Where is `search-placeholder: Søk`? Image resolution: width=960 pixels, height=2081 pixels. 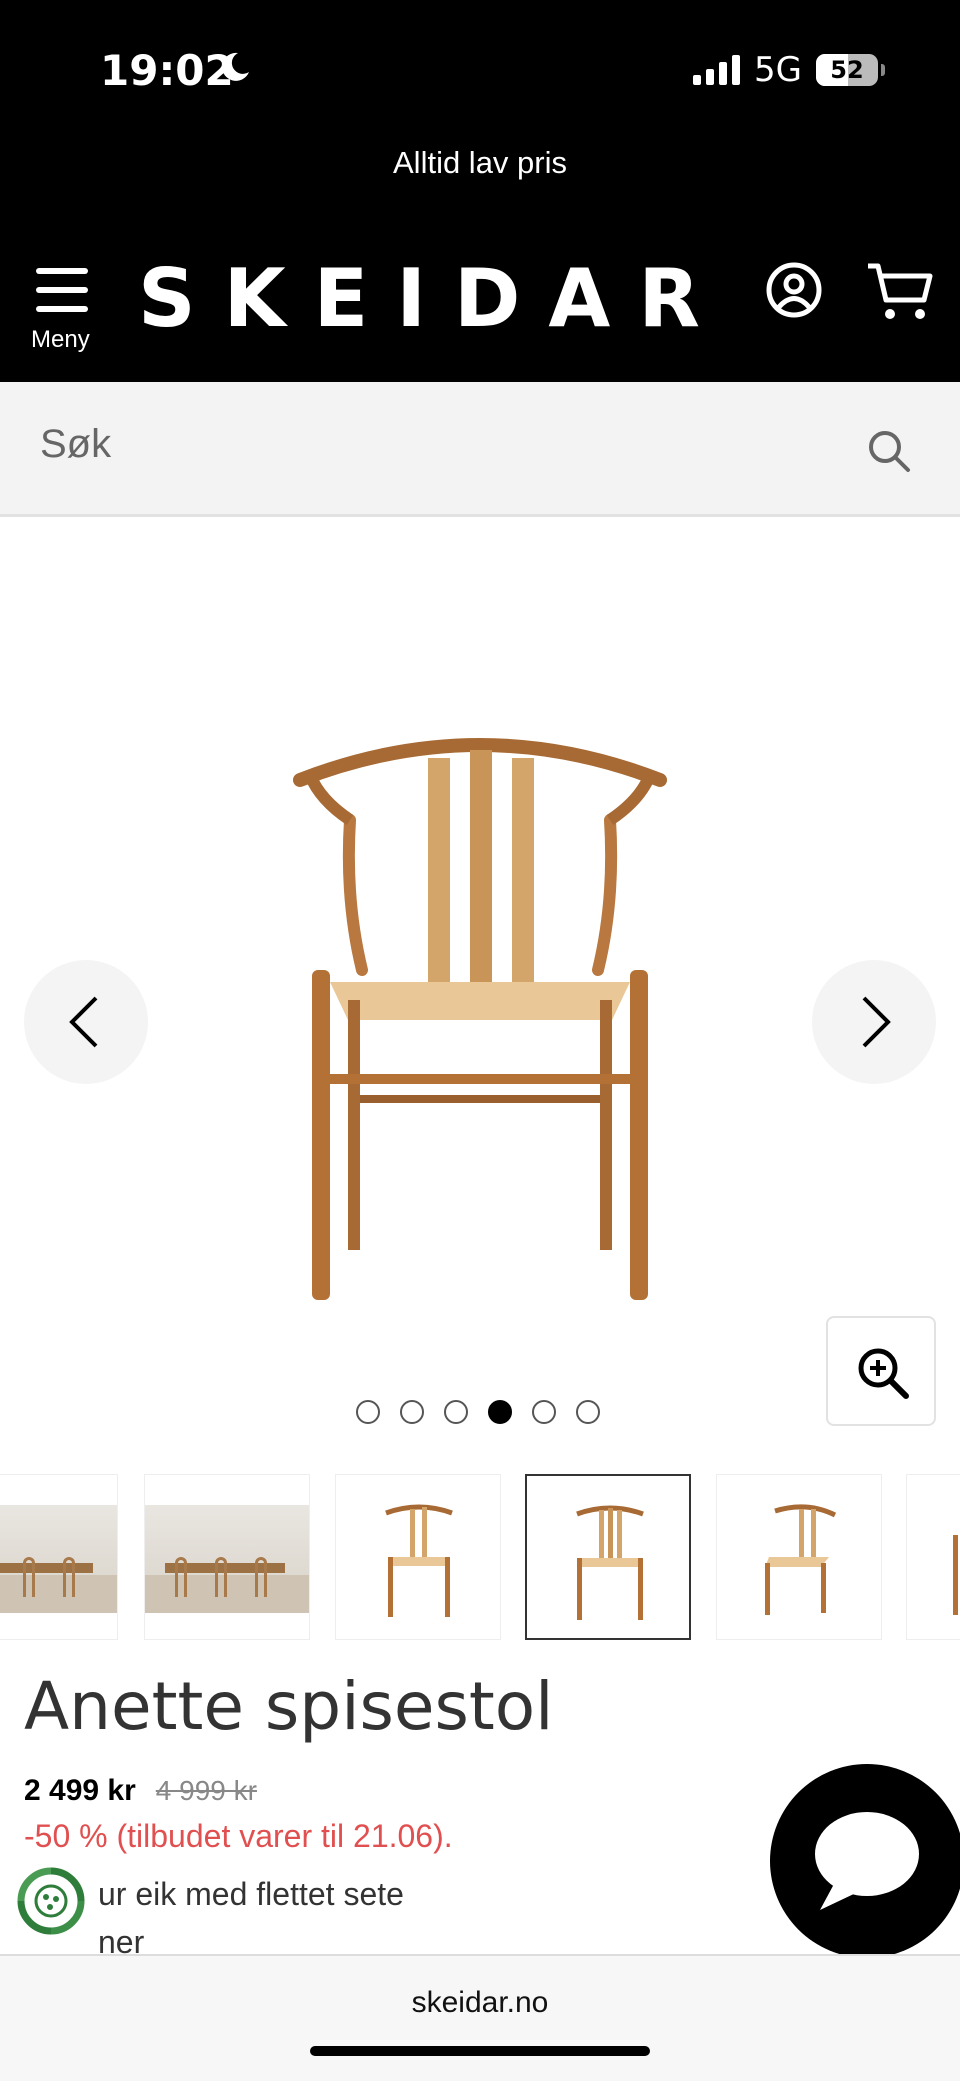 search-placeholder: Søk is located at coordinates (76, 444).